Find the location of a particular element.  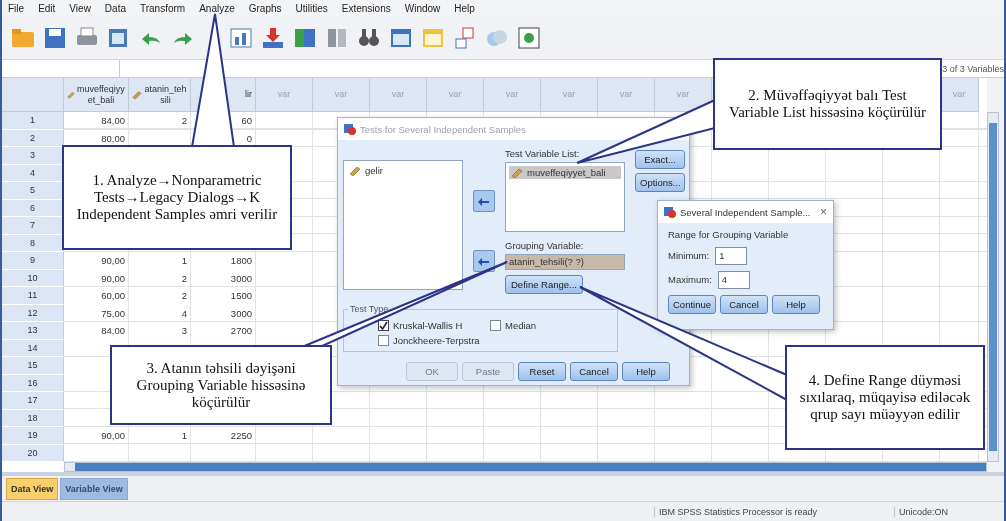

target-icon is located at coordinates (529, 37).